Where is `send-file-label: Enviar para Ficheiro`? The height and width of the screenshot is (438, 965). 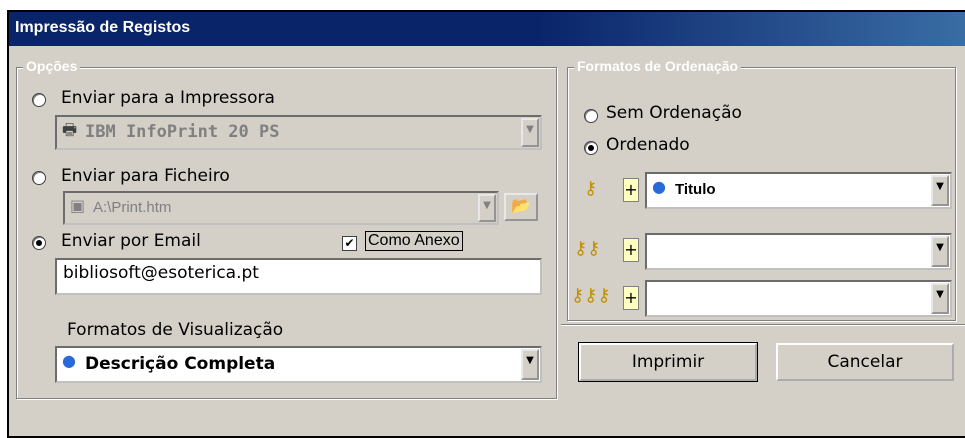 send-file-label: Enviar para Ficheiro is located at coordinates (145, 176).